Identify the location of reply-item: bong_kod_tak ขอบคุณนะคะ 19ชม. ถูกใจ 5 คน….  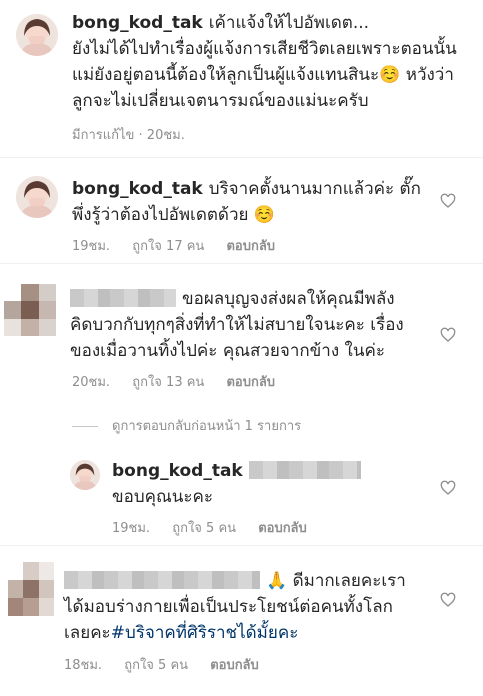
(241, 495).